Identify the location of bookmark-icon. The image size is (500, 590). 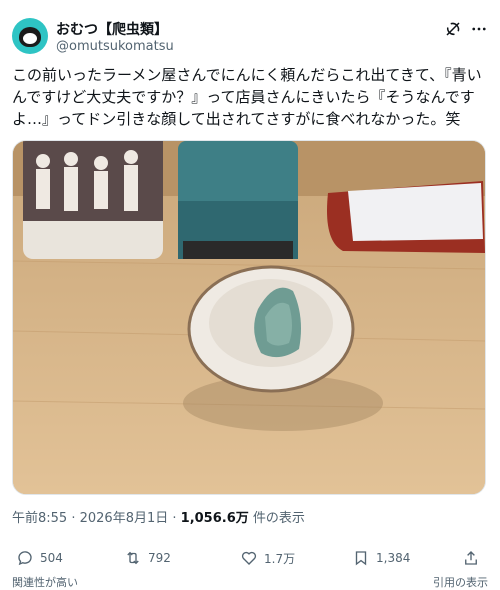
(361, 558).